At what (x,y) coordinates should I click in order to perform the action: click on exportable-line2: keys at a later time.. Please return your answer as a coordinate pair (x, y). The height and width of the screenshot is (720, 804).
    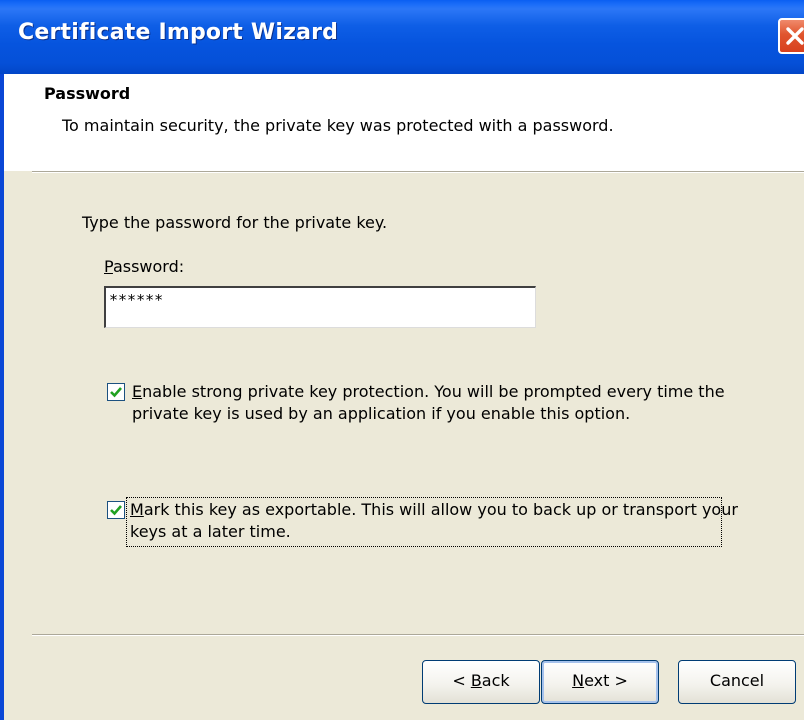
    Looking at the image, I should click on (210, 531).